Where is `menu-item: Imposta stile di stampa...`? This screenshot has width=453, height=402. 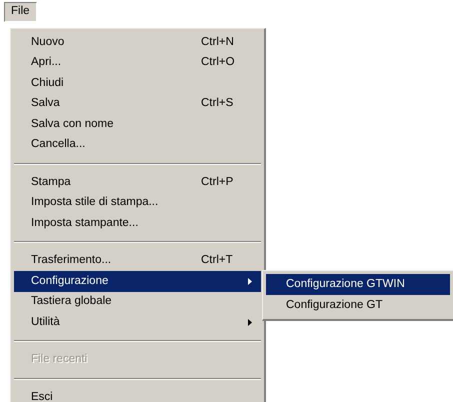 menu-item: Imposta stile di stampa... is located at coordinates (137, 202).